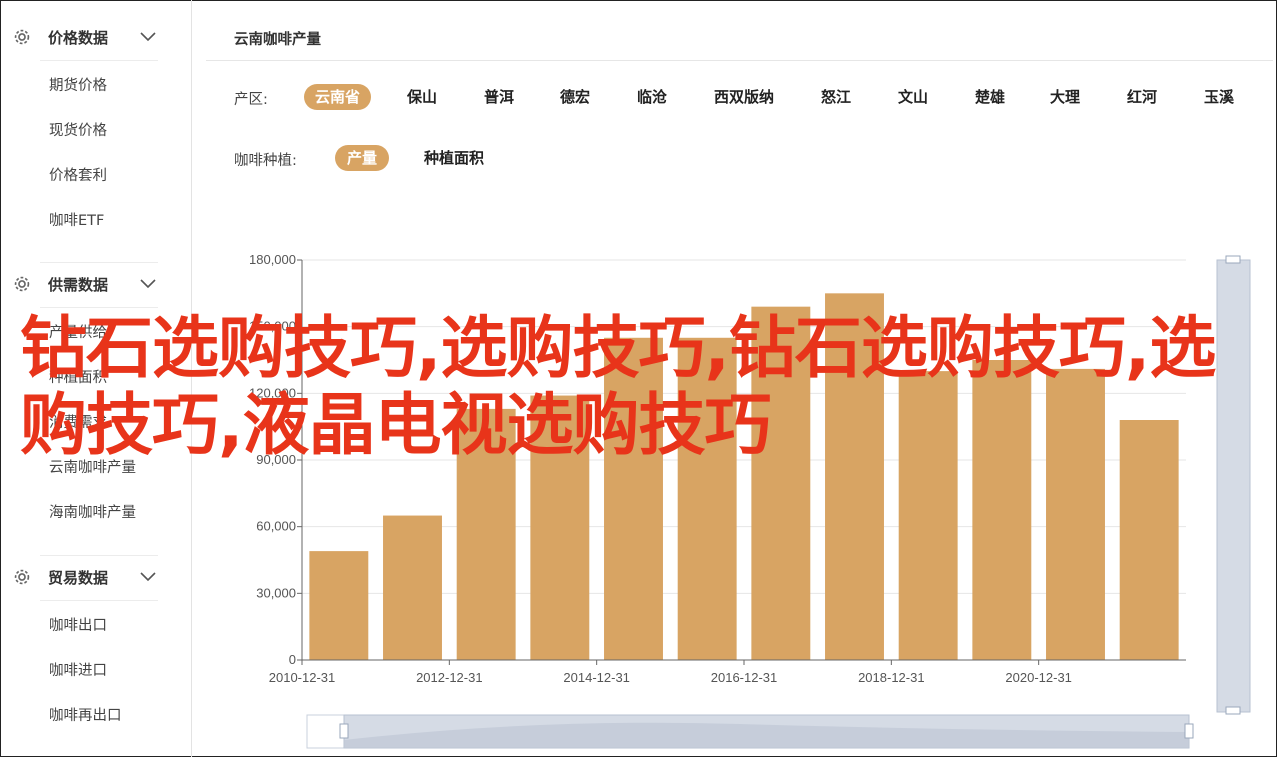  I want to click on region-chip-wenshan: 文山, so click(913, 97).